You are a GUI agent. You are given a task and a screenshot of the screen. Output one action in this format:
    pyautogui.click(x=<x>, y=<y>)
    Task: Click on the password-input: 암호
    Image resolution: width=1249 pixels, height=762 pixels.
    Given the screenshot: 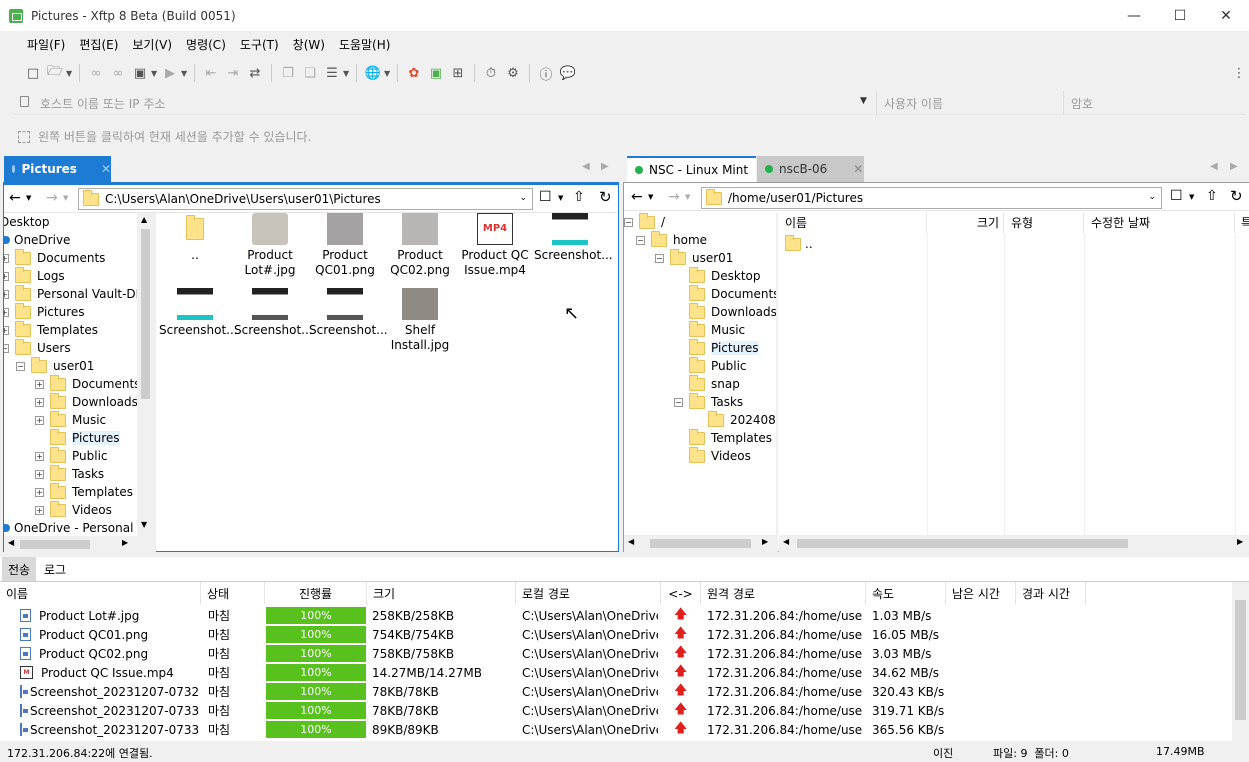 What is the action you would take?
    pyautogui.click(x=1082, y=103)
    